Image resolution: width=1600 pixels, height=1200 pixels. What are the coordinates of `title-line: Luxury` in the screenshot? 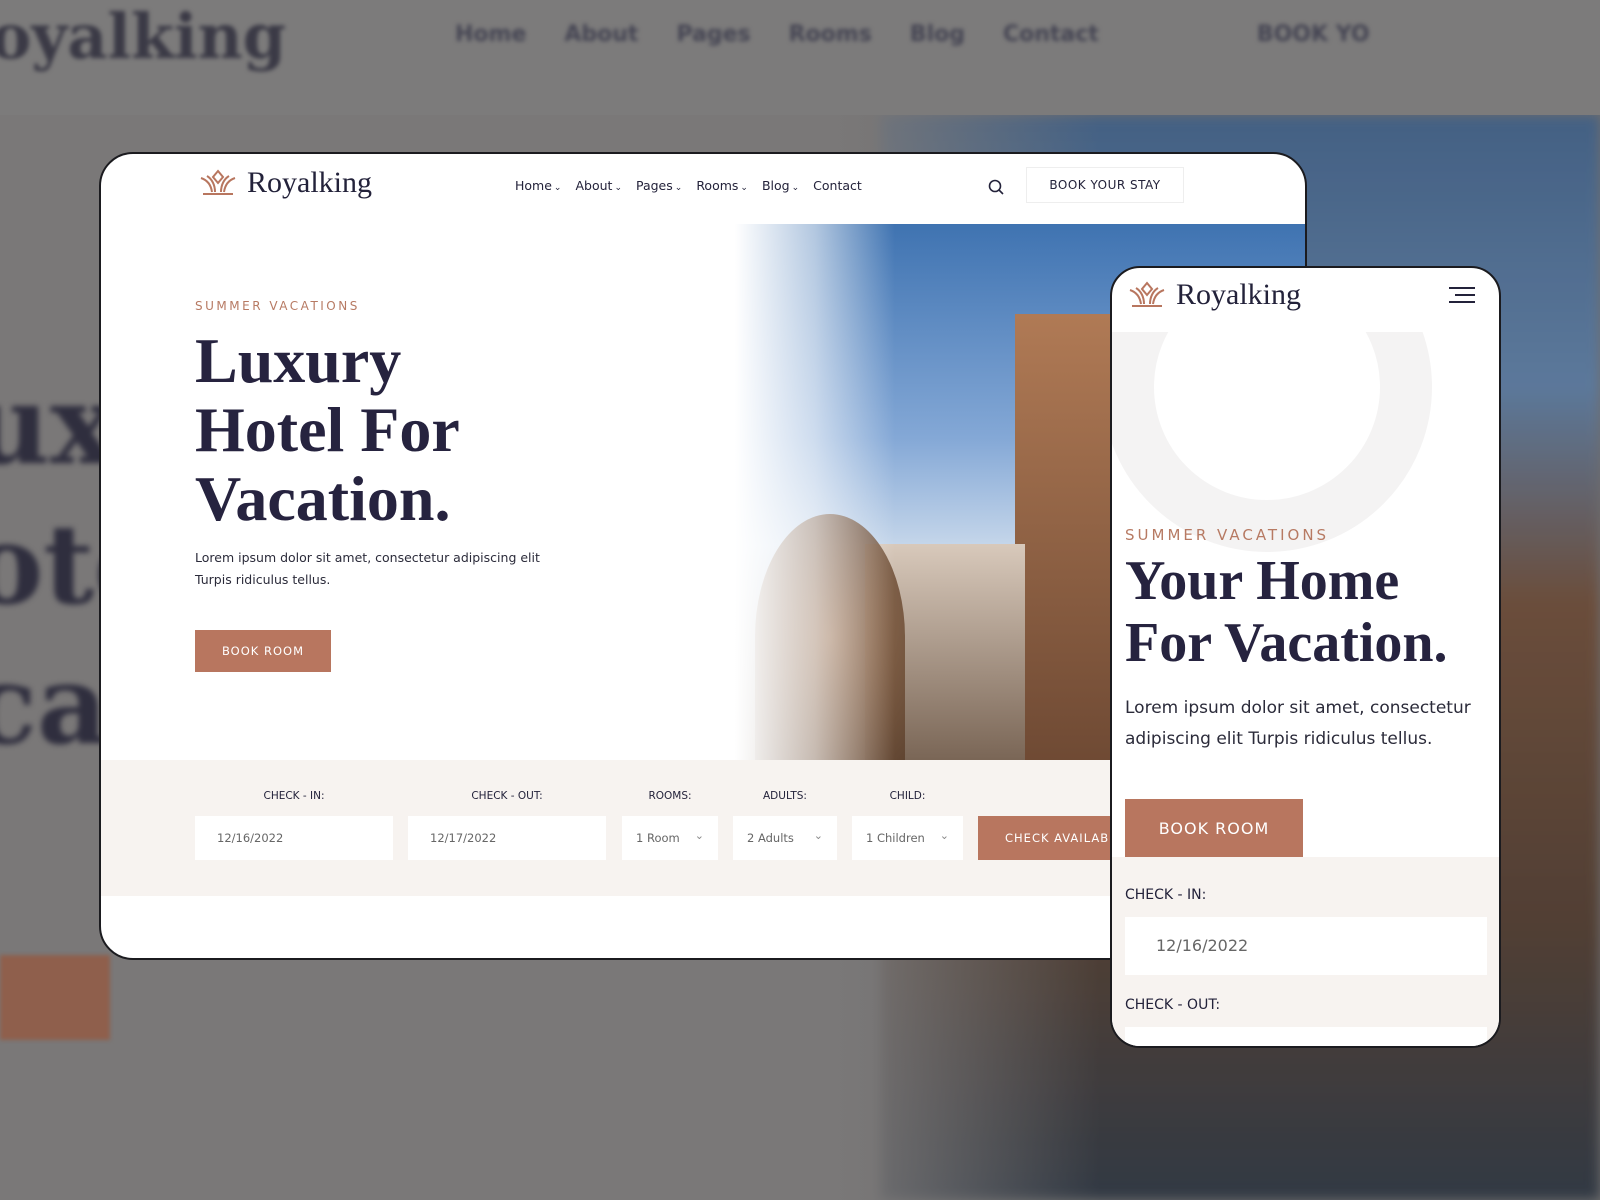 It's located at (298, 360).